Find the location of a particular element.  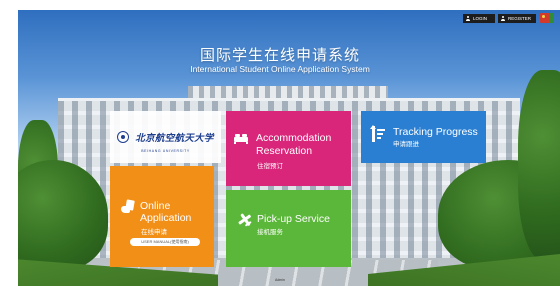

university-name: 北京航空航天大学 is located at coordinates (174, 138).